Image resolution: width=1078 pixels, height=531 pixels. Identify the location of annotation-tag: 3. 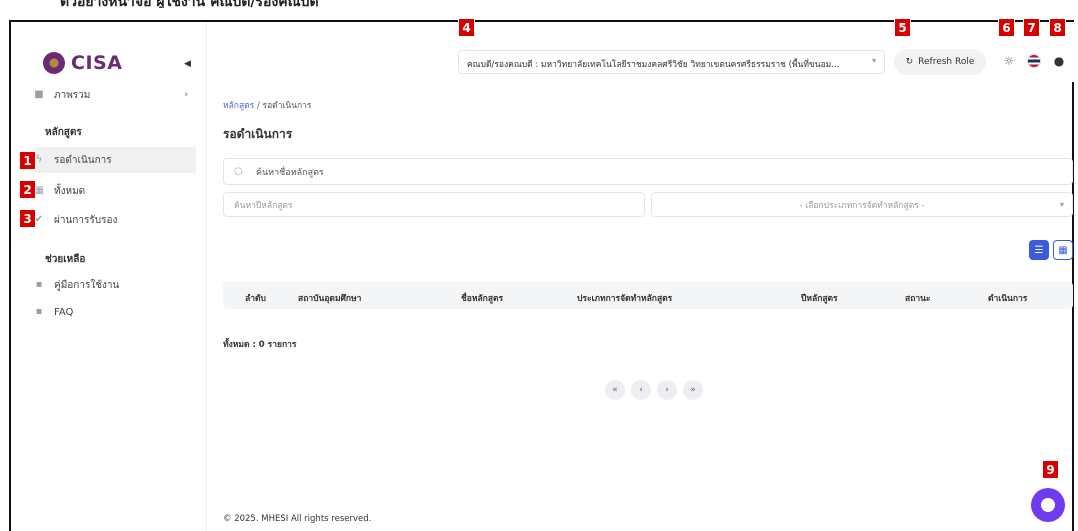
(27, 218).